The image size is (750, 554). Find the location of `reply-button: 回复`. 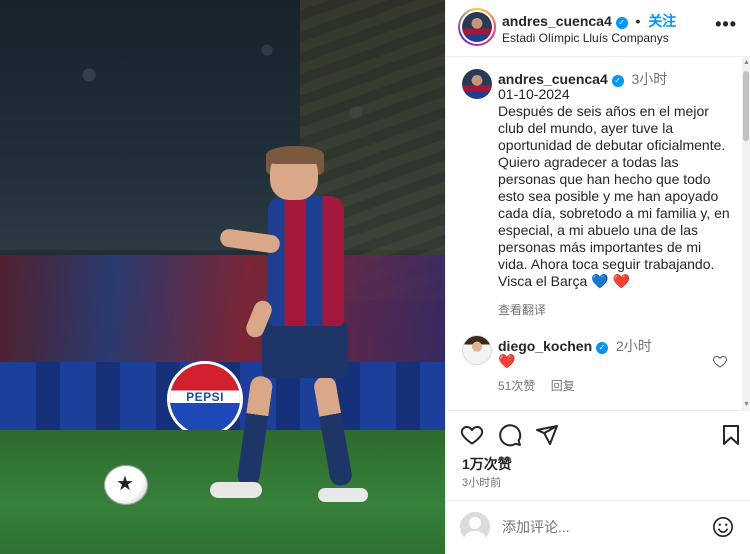

reply-button: 回复 is located at coordinates (563, 386).